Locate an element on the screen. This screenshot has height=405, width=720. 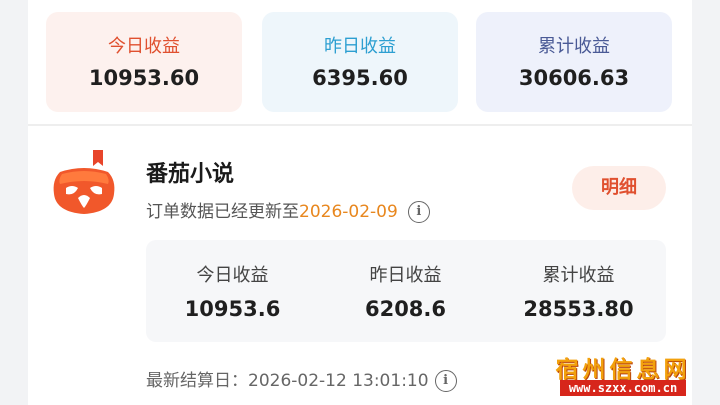
tomato-logo-icon is located at coordinates (84, 184).